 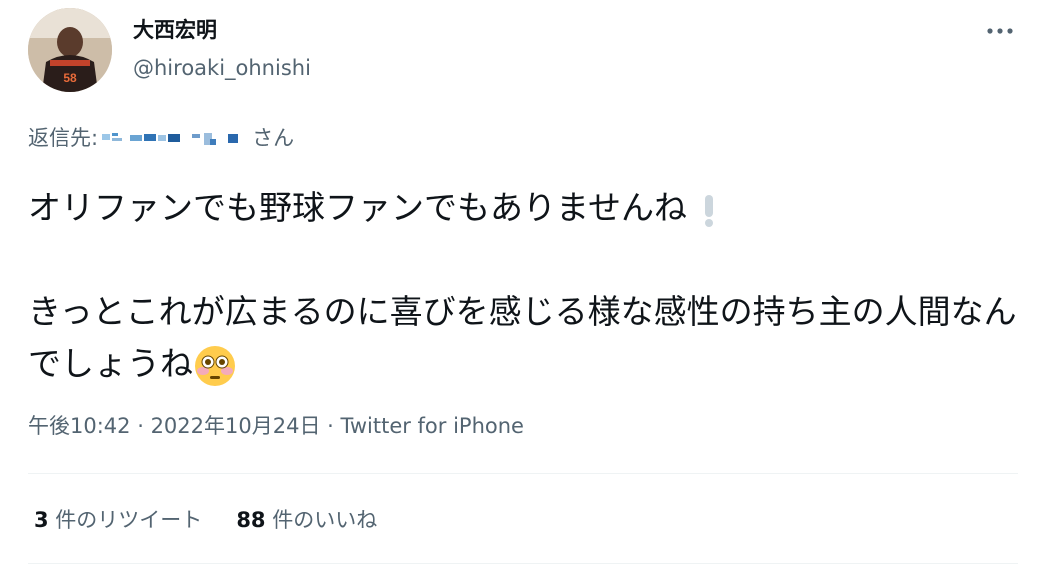 What do you see at coordinates (222, 68) in the screenshot?
I see `user-handle: @hiroaki_ohnishi` at bounding box center [222, 68].